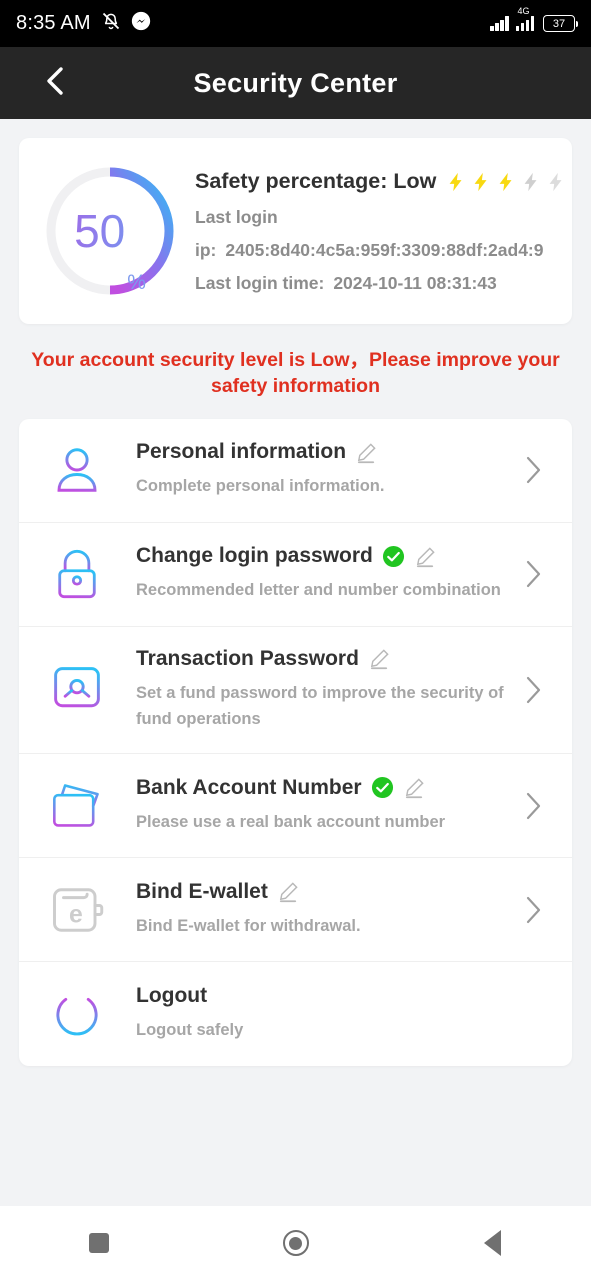 The width and height of the screenshot is (591, 1280). I want to click on messenger-icon, so click(141, 23).